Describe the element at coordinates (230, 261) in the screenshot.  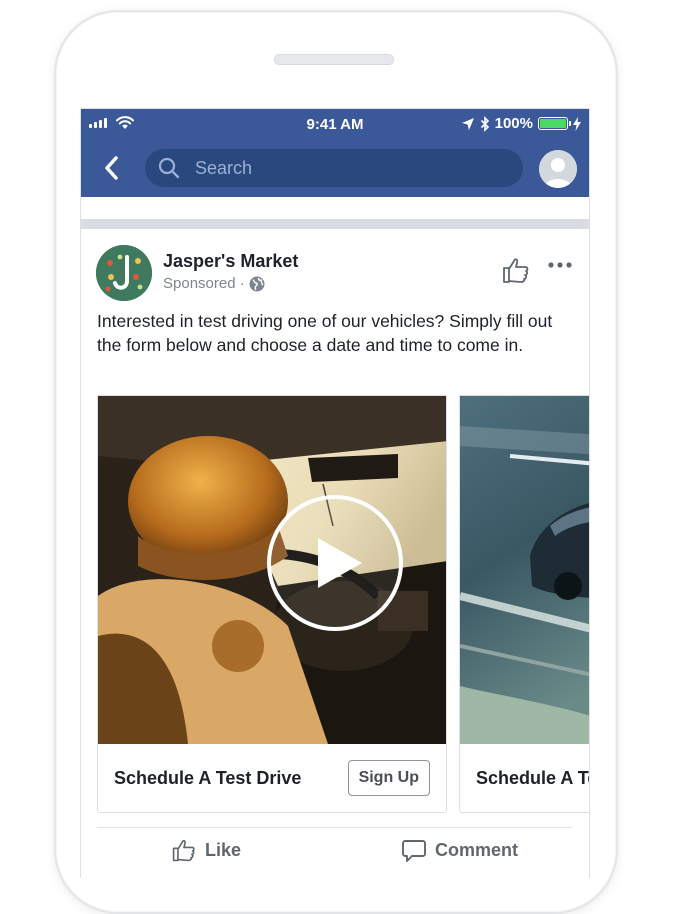
I see `page-name: Jasper's Market` at that location.